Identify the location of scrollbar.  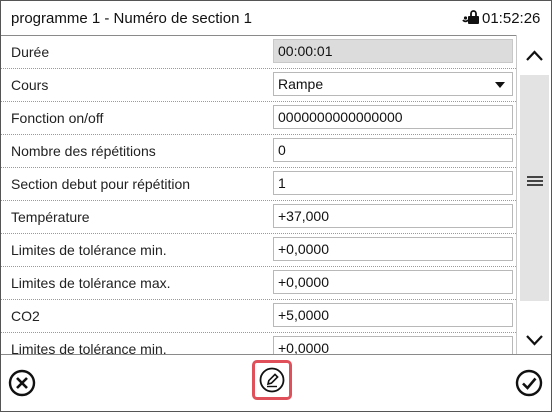
(533, 195).